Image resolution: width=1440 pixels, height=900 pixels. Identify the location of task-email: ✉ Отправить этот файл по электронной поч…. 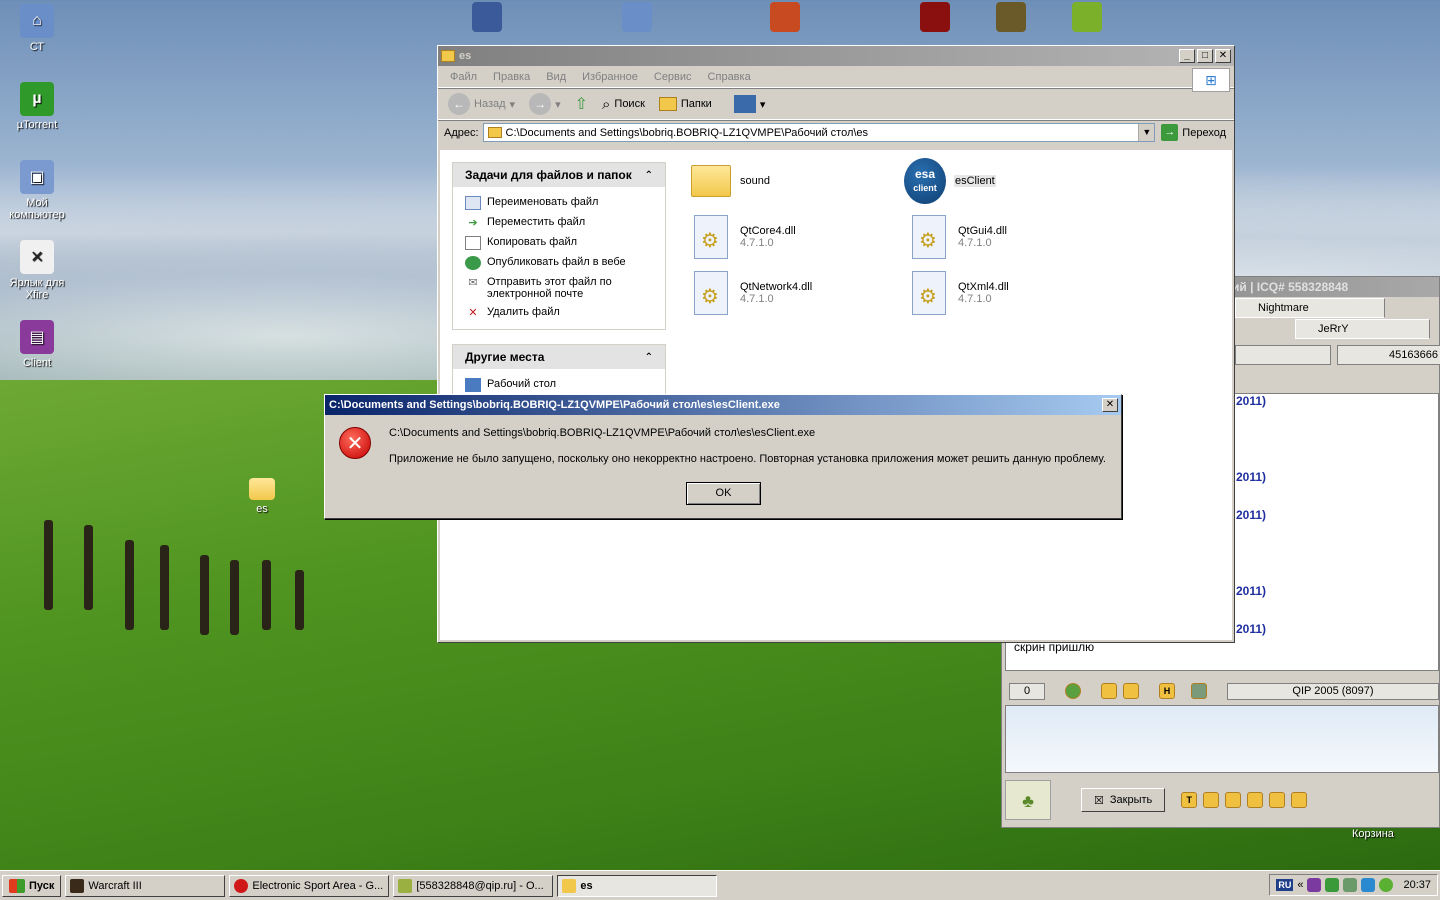
(560, 288).